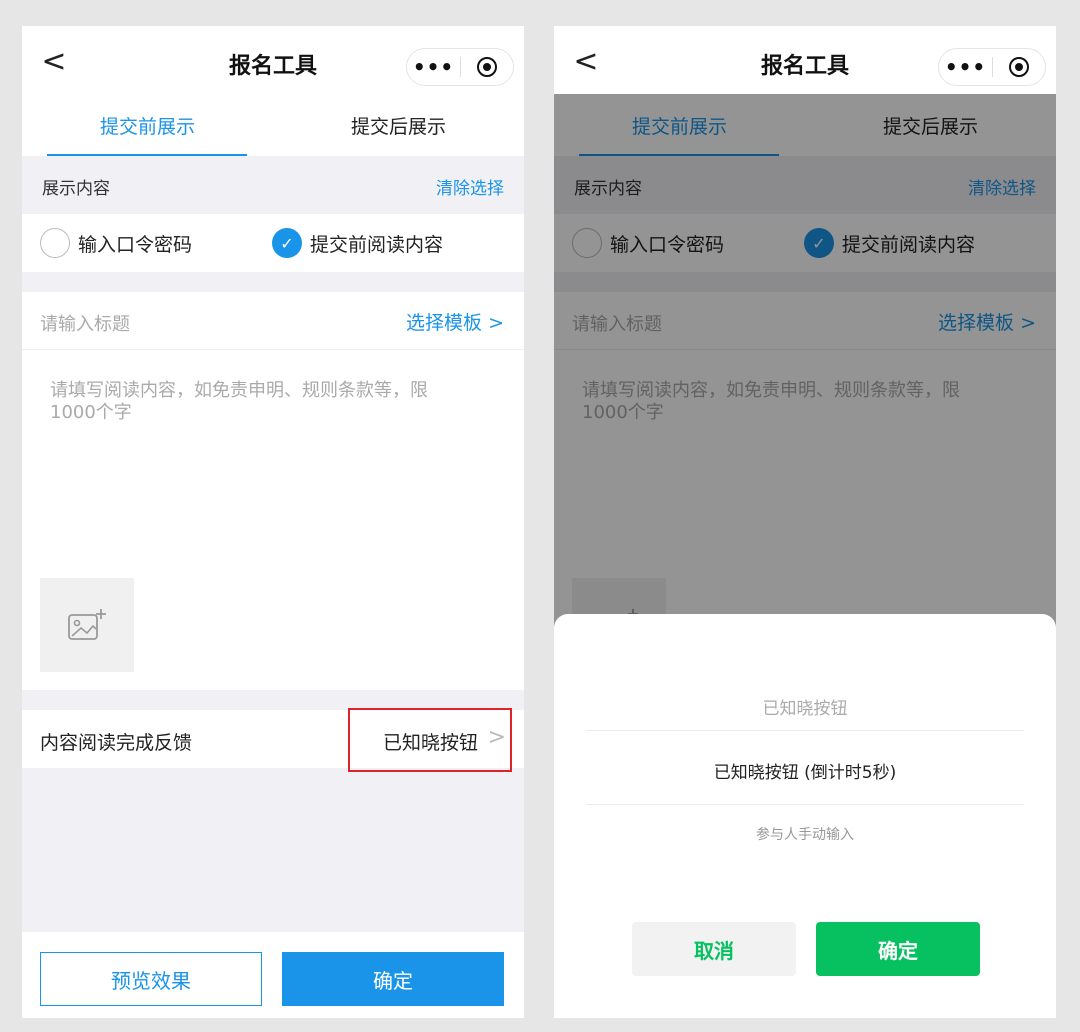 The width and height of the screenshot is (1080, 1032). I want to click on title-row: 请输入标题 选择模板 >, so click(273, 321).